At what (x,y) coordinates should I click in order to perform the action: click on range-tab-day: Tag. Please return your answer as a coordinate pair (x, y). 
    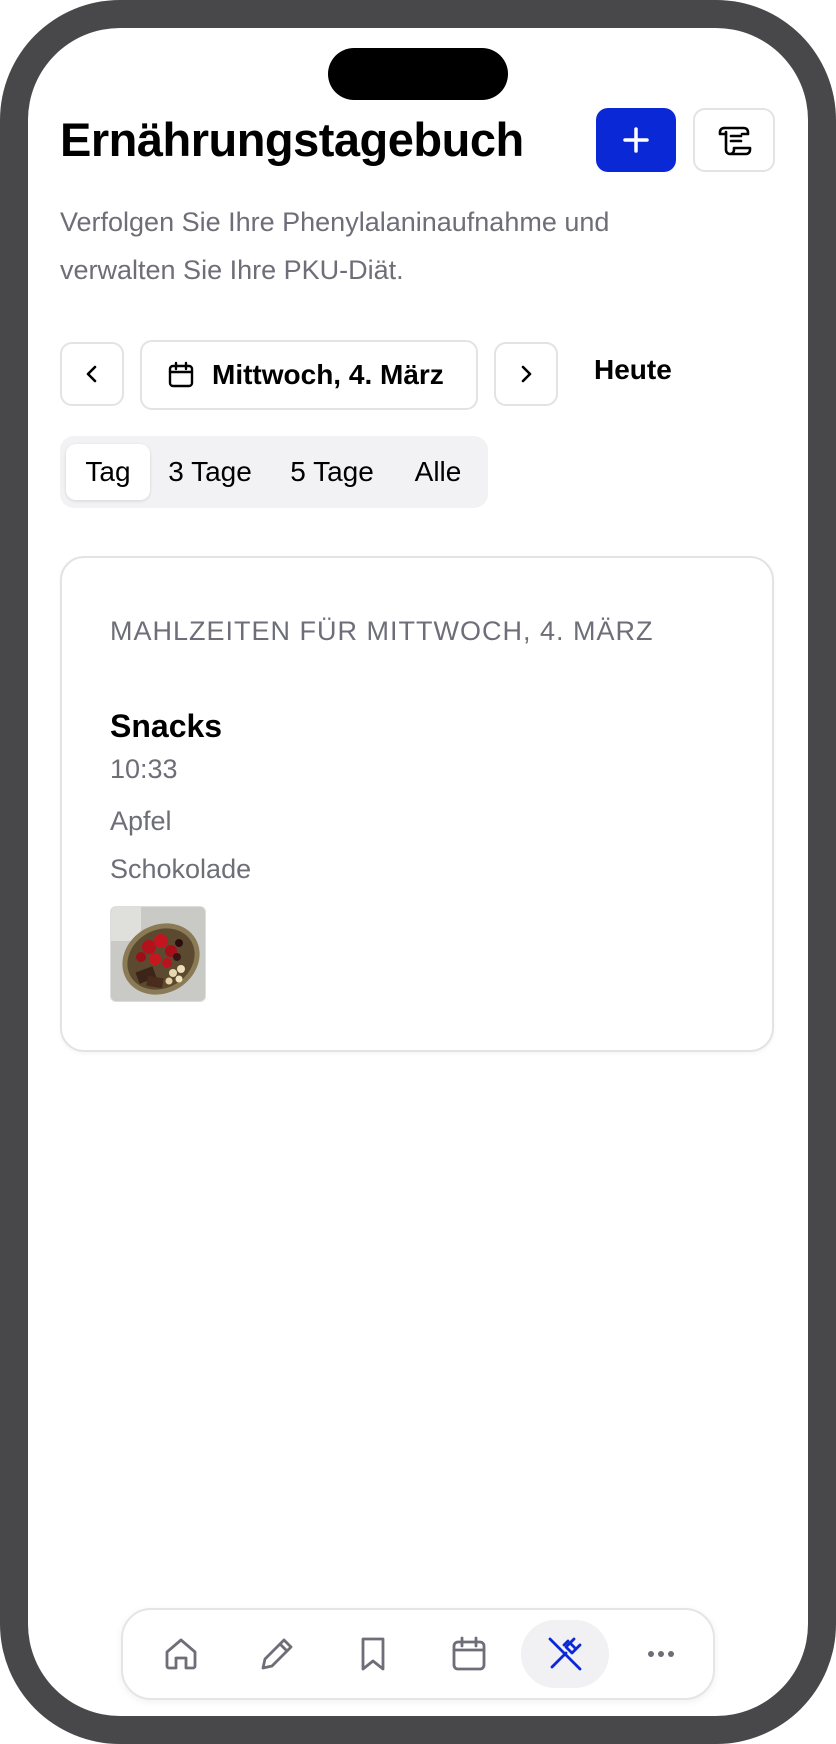
    Looking at the image, I should click on (108, 472).